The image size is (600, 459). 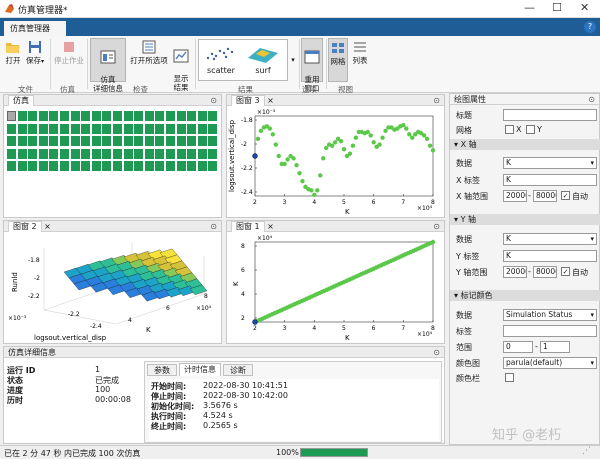 I want to click on gallery-surf: surf, so click(x=263, y=61).